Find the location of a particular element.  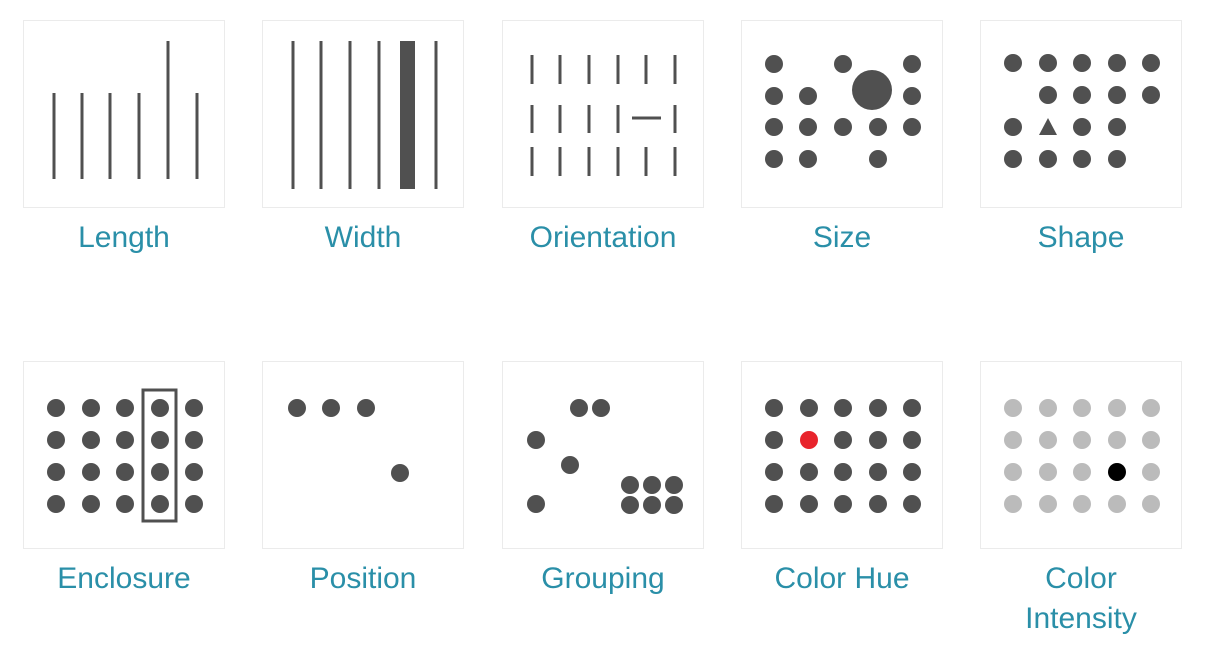

tile-color-intensity: Color Intensity is located at coordinates (1081, 500).